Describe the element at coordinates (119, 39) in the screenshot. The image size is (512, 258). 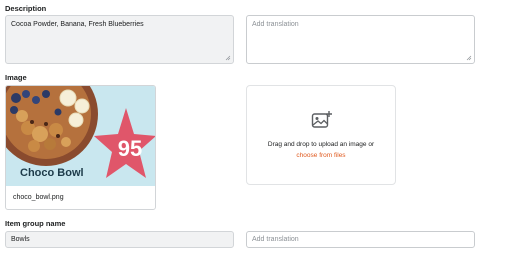
I see `description-field: Cocoa Powder, Banana, Fresh Blueberries` at that location.